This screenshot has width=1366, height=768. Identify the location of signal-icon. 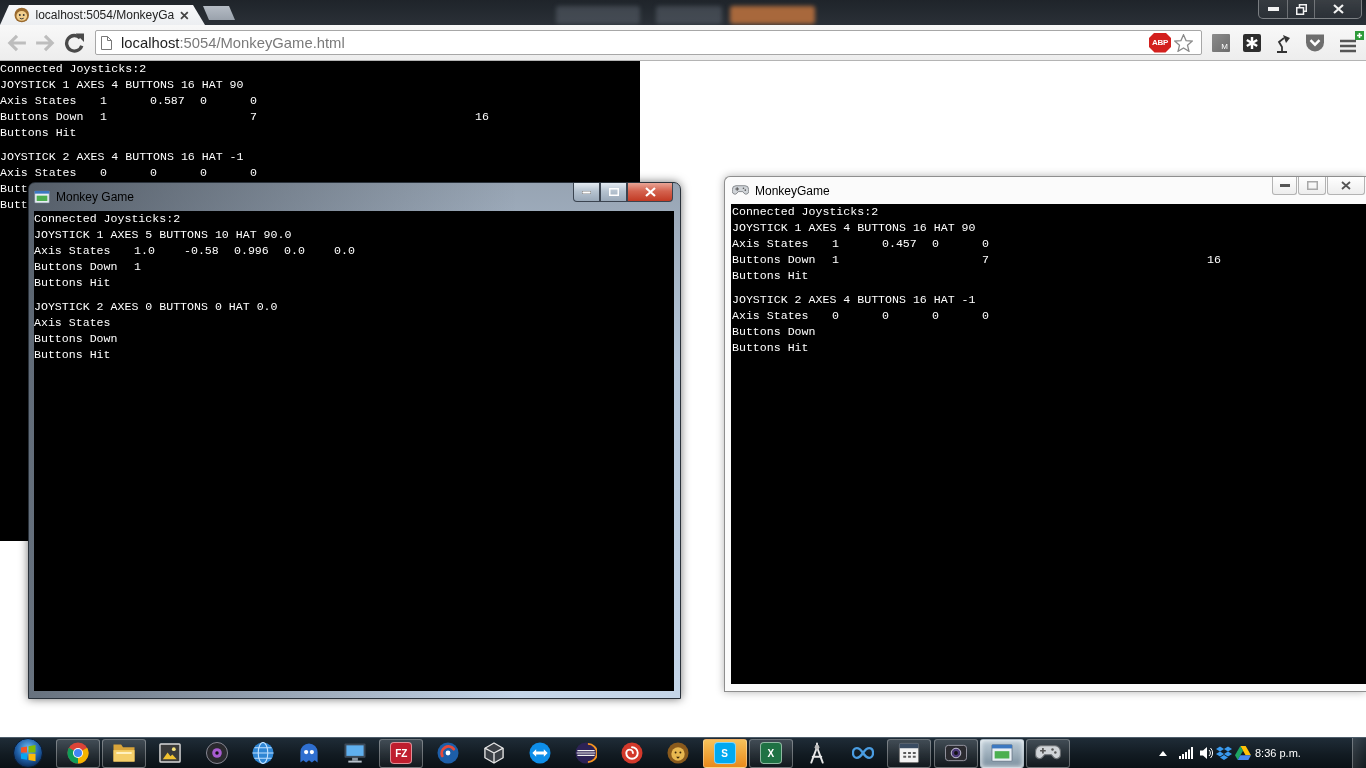
(1186, 753).